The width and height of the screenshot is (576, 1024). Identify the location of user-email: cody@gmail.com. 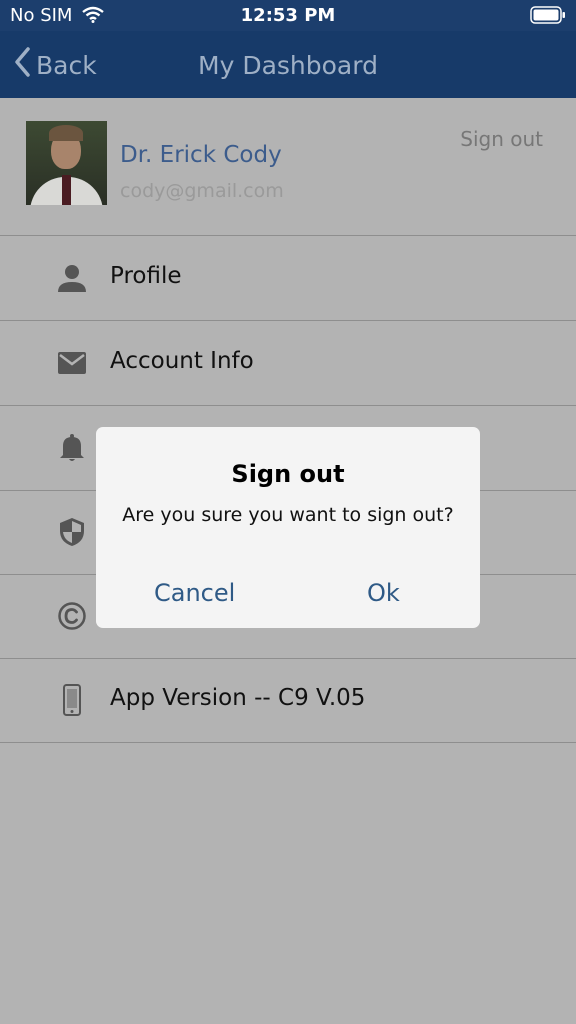
(202, 191).